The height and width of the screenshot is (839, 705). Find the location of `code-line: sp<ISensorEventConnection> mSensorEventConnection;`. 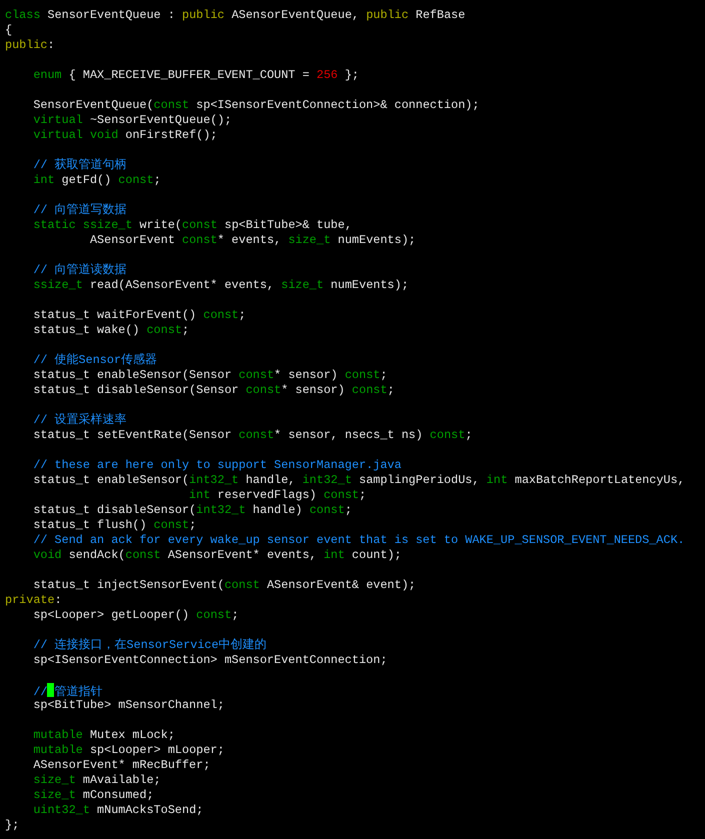

code-line: sp<ISensorEventConnection> mSensorEventConnection; is located at coordinates (210, 660).